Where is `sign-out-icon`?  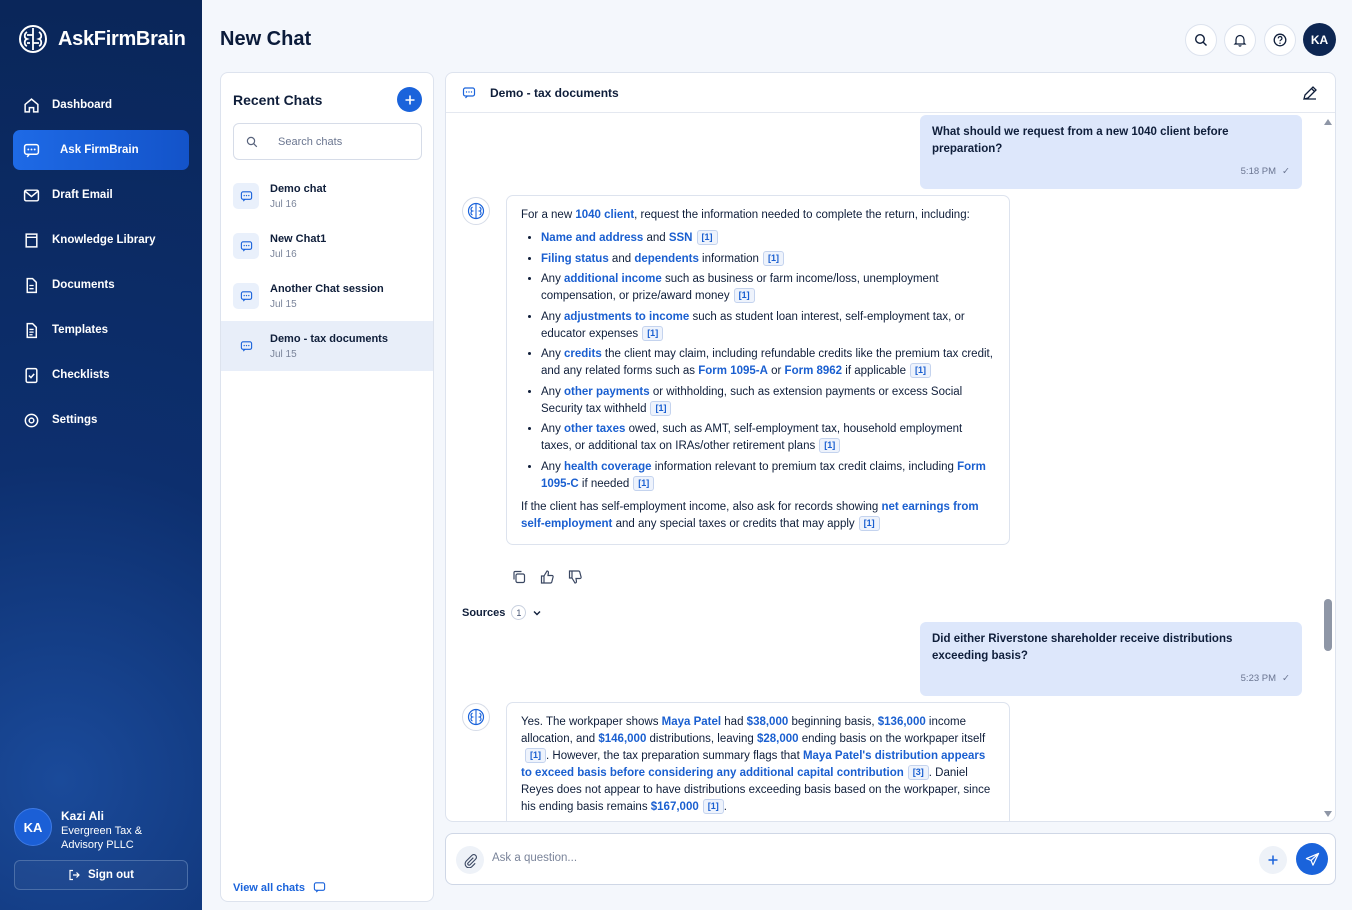
sign-out-icon is located at coordinates (74, 875).